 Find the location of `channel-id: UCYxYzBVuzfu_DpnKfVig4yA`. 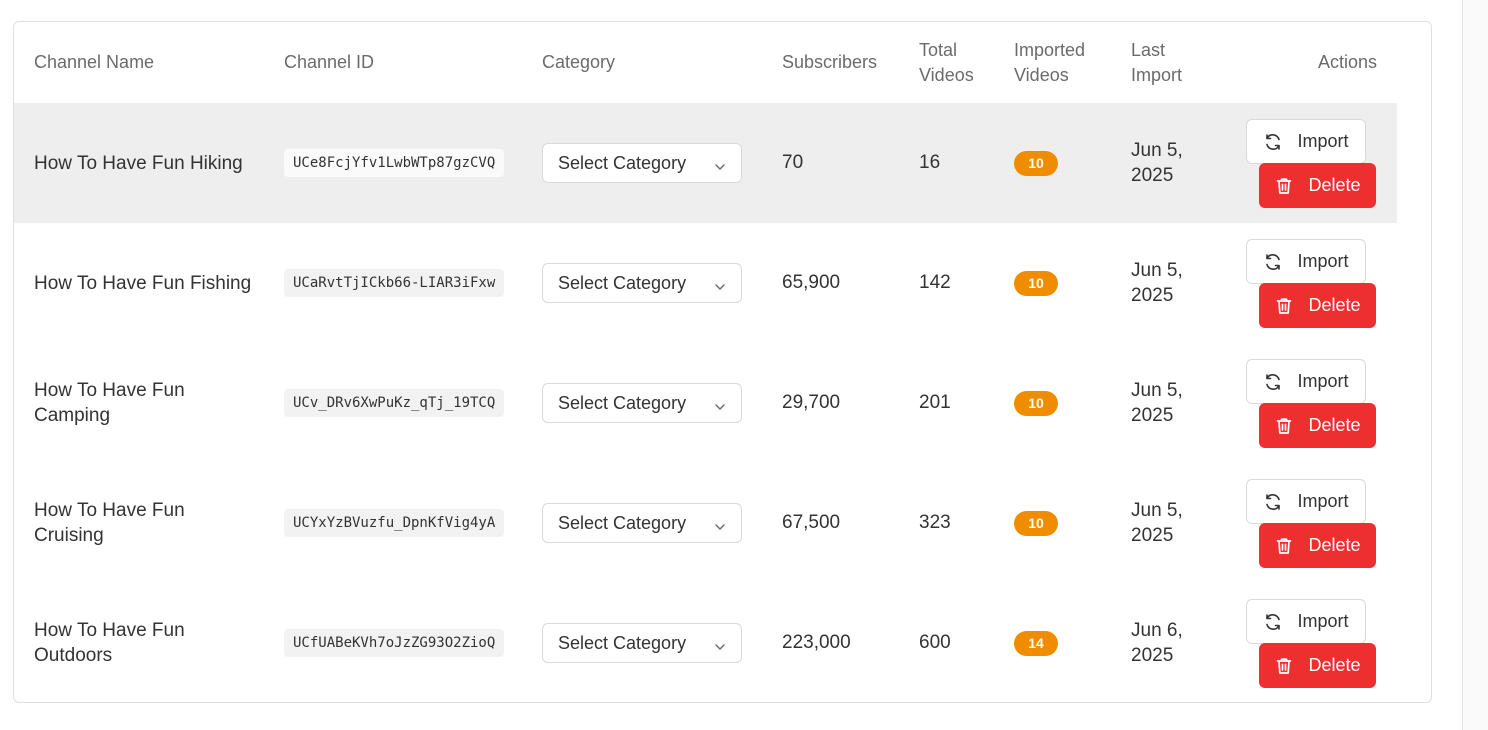

channel-id: UCYxYzBVuzfu_DpnKfVig4yA is located at coordinates (394, 523).